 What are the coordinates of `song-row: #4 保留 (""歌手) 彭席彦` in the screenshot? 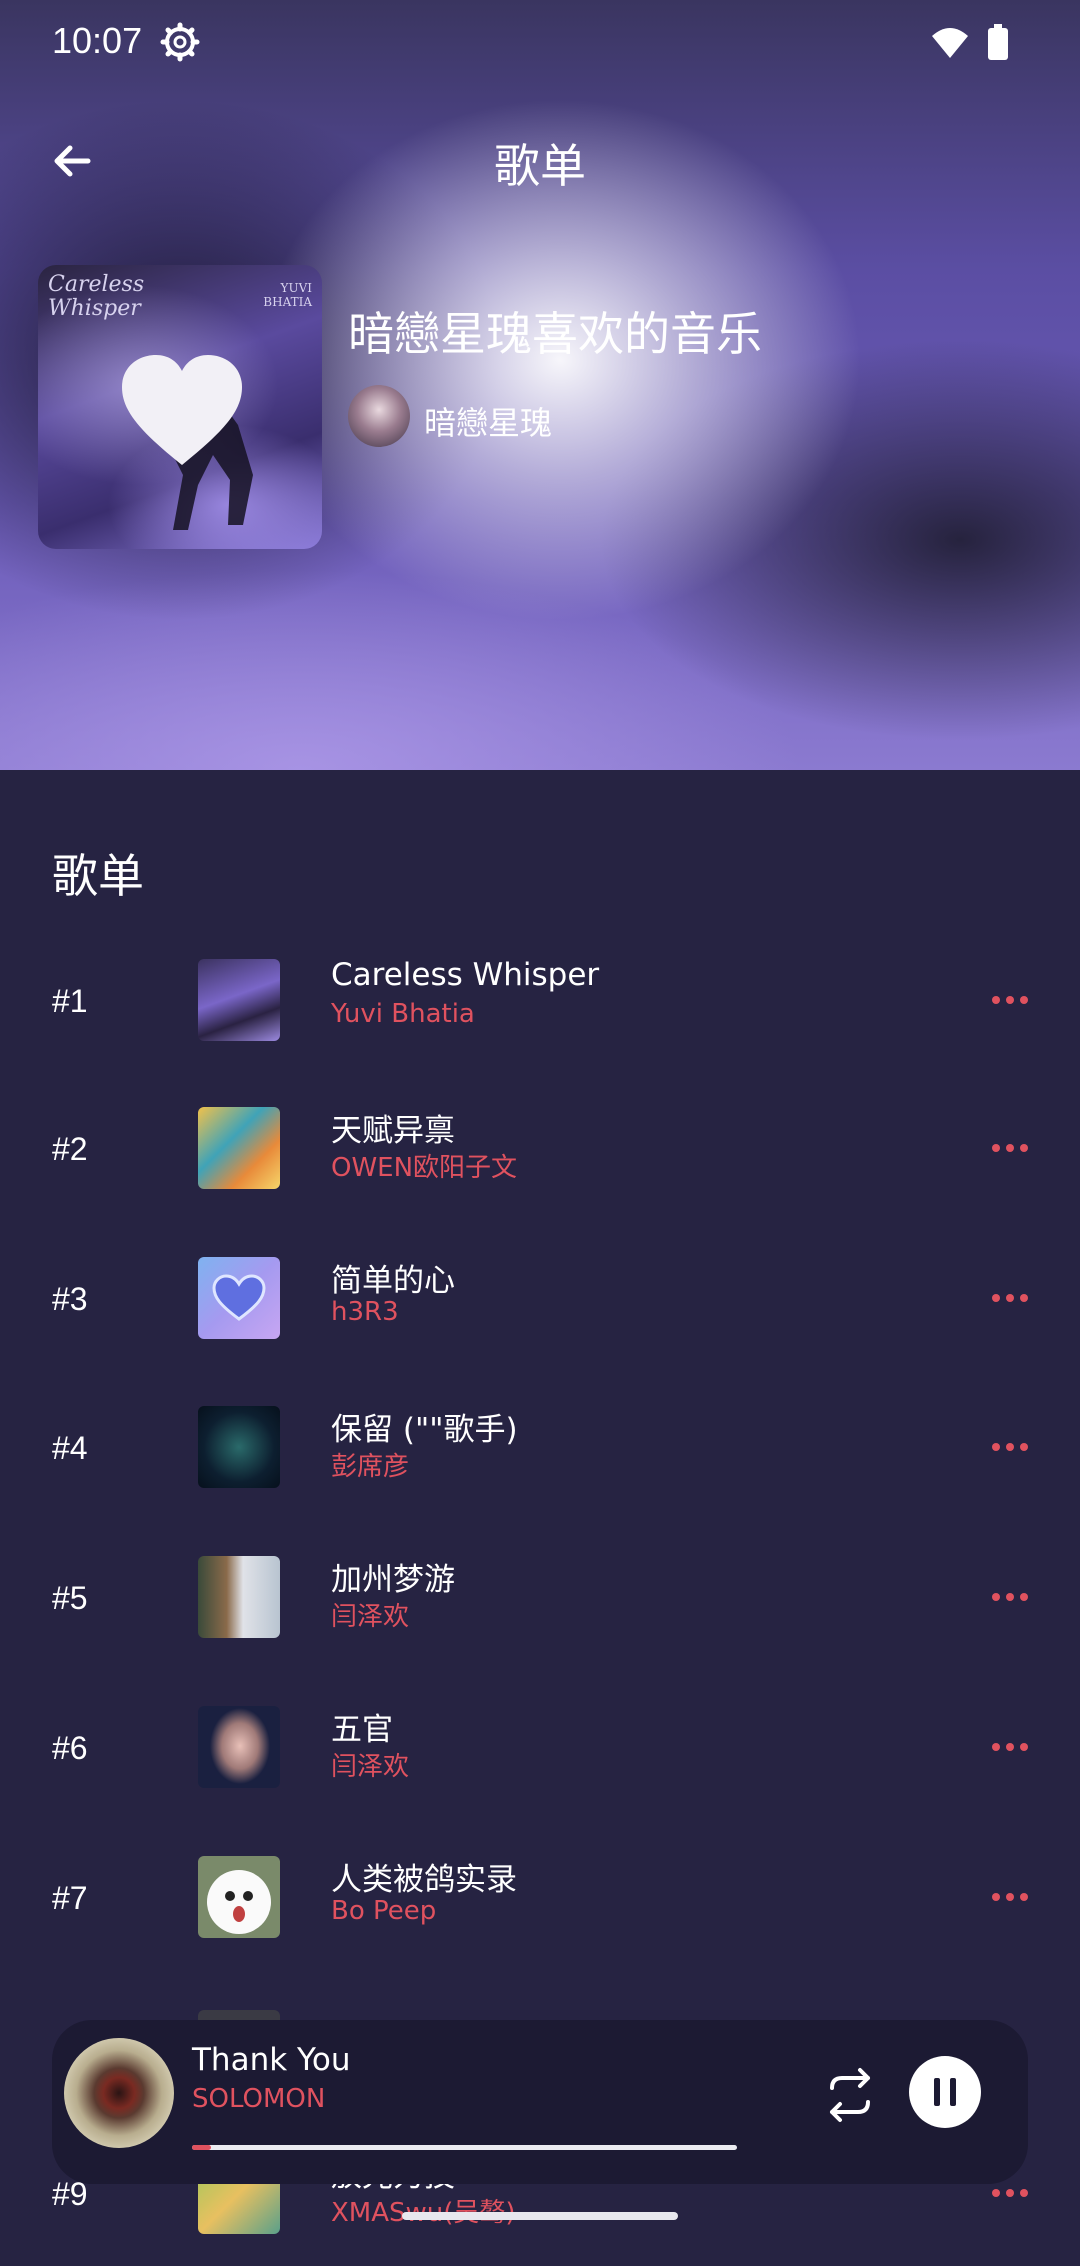 It's located at (540, 1455).